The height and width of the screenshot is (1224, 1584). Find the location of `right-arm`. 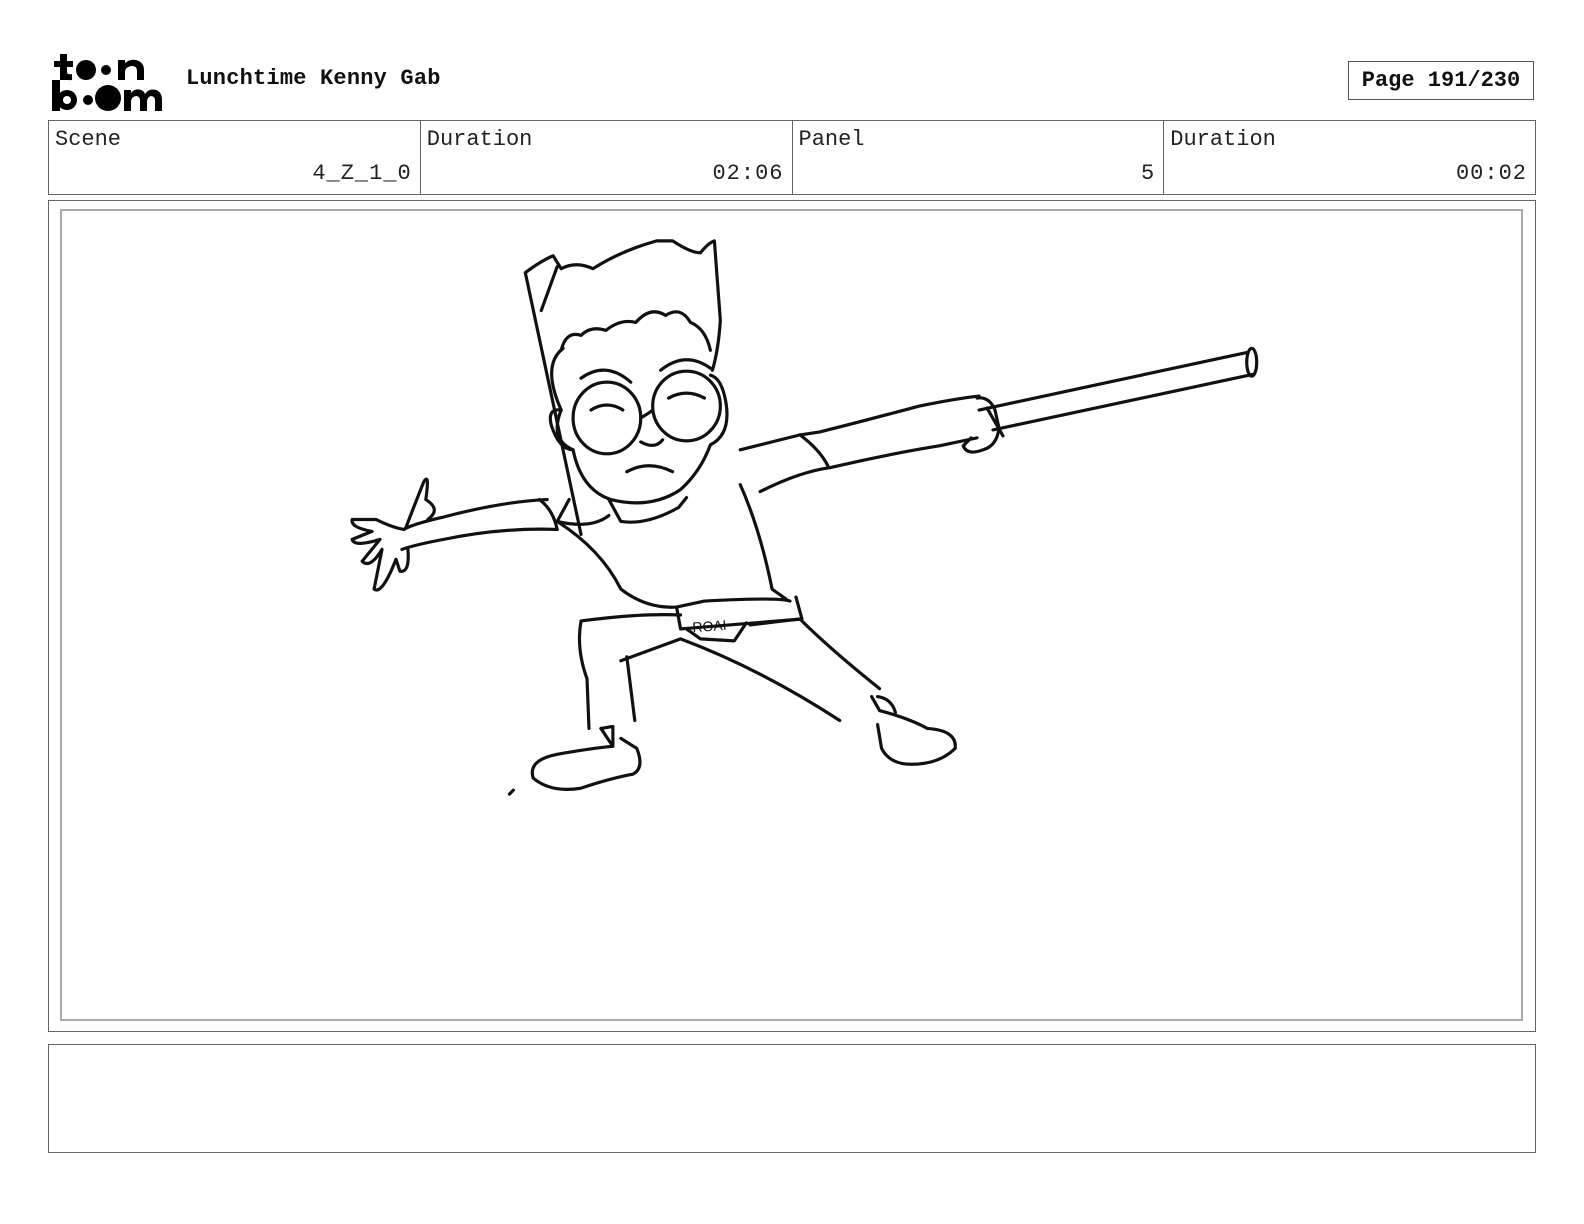

right-arm is located at coordinates (859, 423).